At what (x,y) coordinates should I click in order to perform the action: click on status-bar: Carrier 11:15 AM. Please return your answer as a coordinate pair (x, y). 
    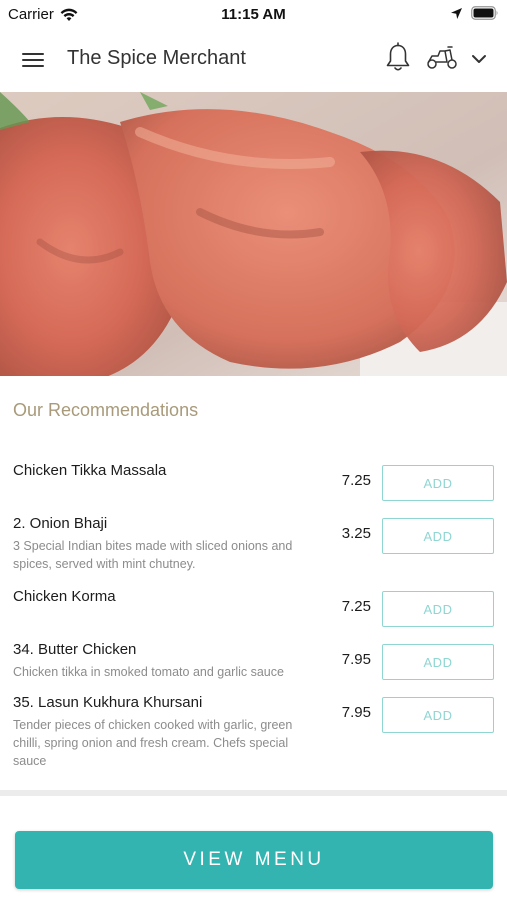
    Looking at the image, I should click on (253, 14).